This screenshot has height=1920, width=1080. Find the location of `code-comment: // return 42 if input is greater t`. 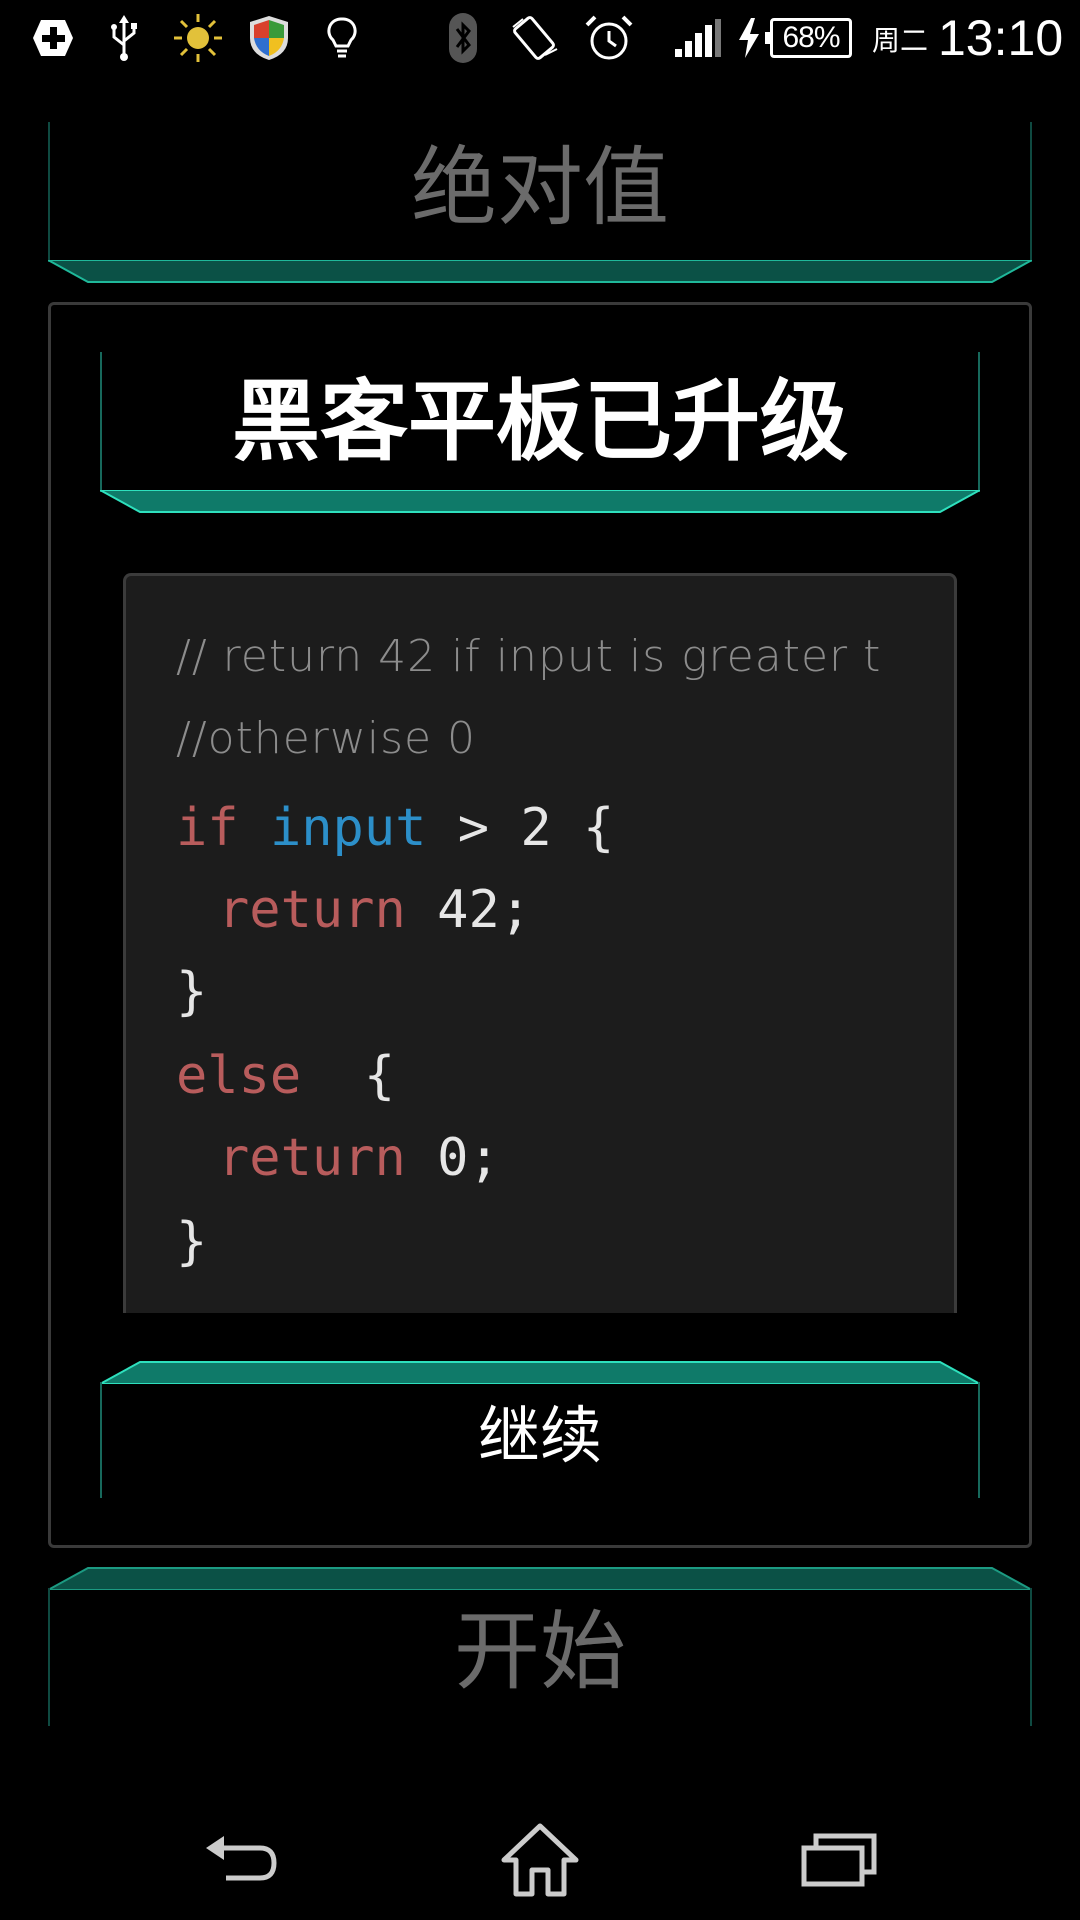

code-comment: // return 42 if input is greater t is located at coordinates (529, 656).